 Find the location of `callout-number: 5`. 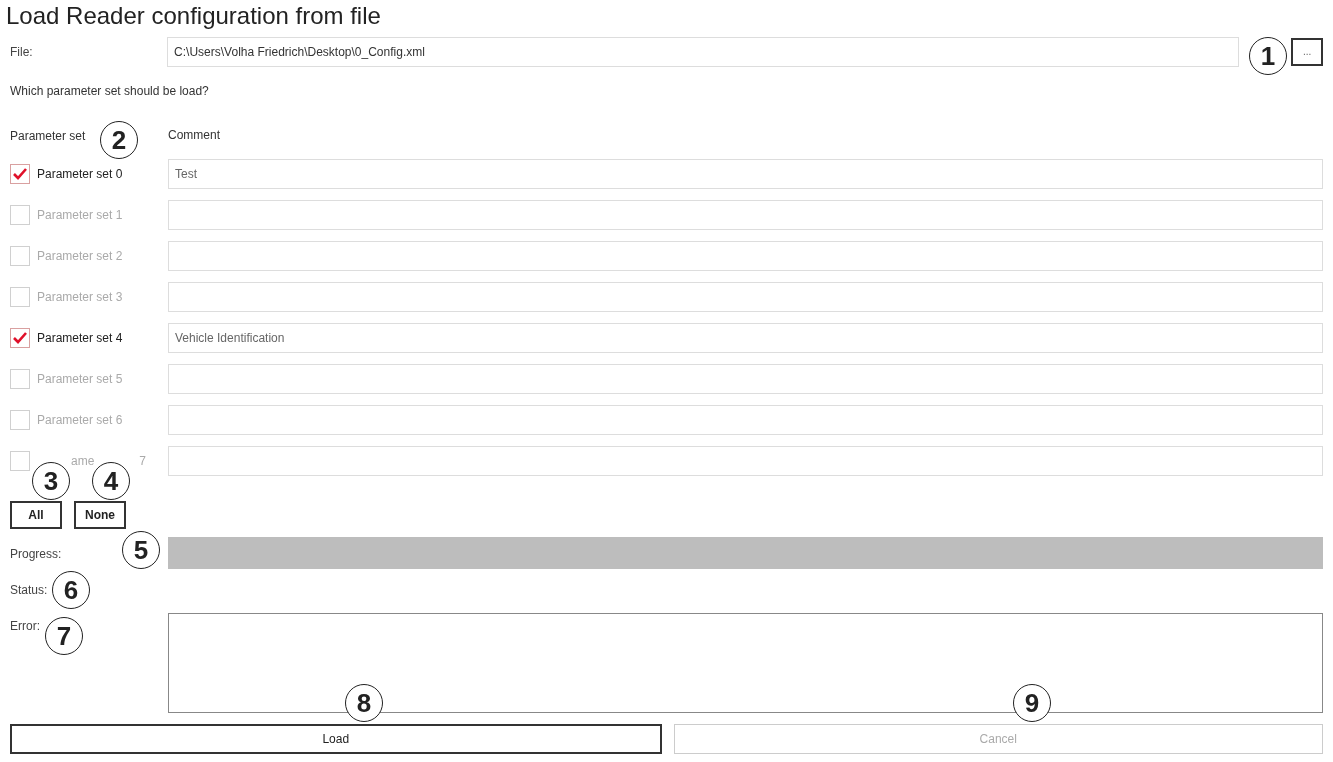

callout-number: 5 is located at coordinates (141, 550).